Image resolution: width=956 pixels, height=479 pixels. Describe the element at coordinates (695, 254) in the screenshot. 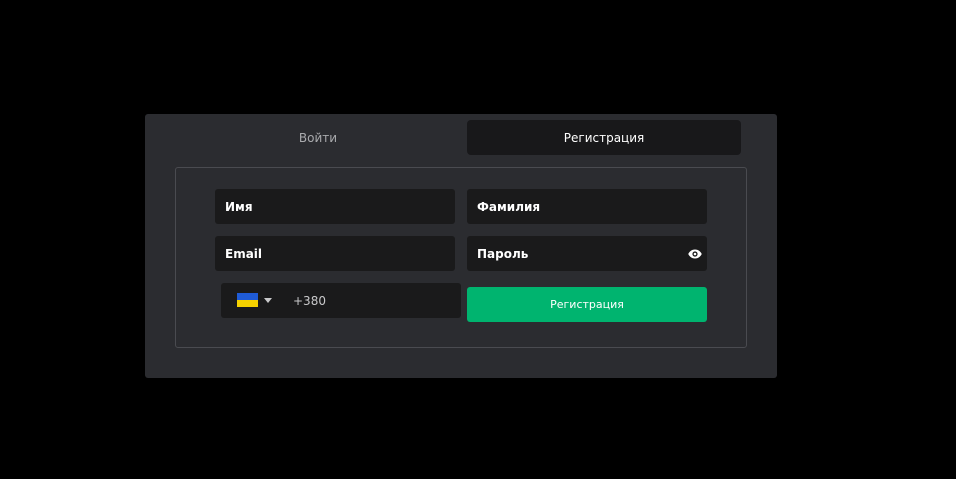

I see `eye-icon` at that location.